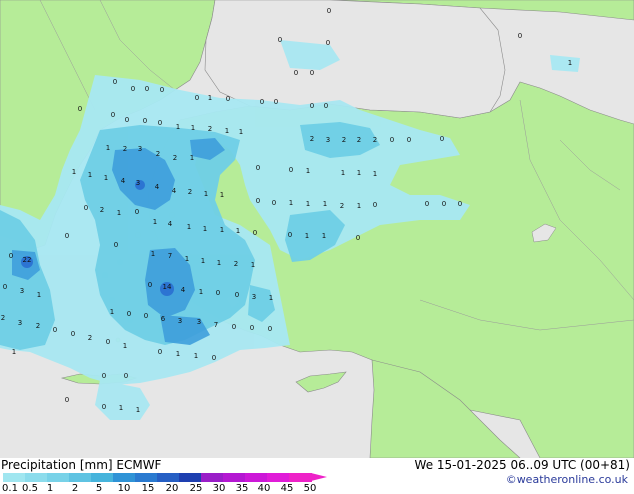 The image size is (634, 494). Describe the element at coordinates (148, 488) in the screenshot. I see `legend-tick-label: 15` at that location.